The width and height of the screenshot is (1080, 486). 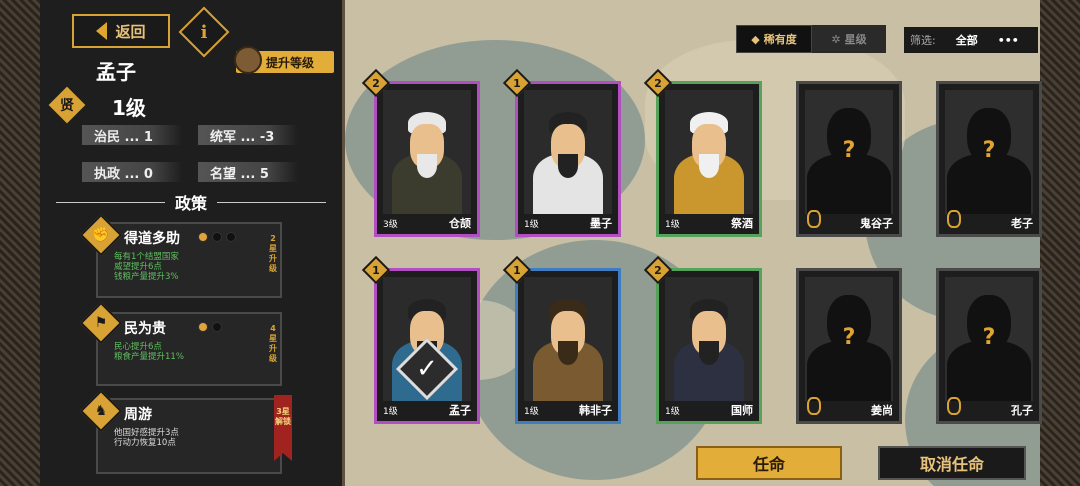 I want to click on diamond-icon: ◆, so click(x=755, y=39).